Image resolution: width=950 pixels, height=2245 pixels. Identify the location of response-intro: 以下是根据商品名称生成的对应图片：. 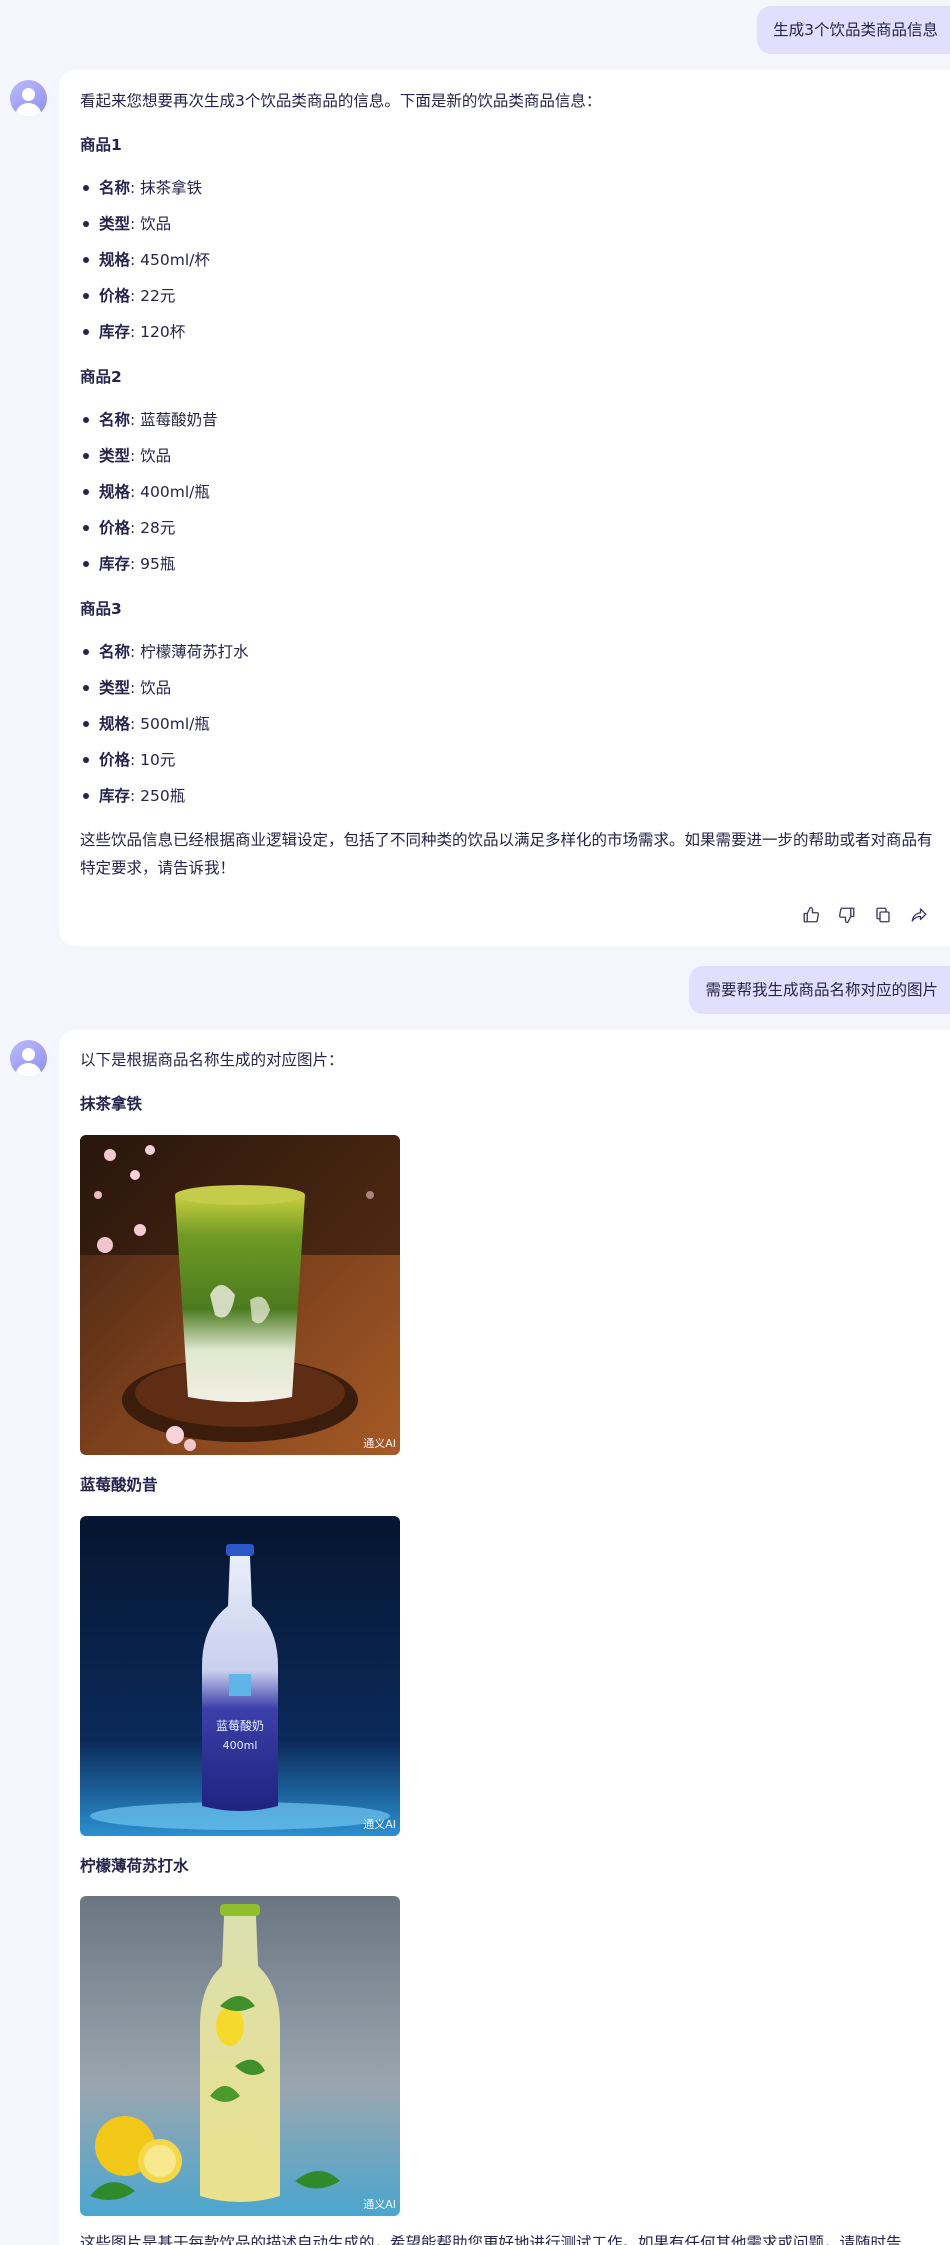
(212, 1060).